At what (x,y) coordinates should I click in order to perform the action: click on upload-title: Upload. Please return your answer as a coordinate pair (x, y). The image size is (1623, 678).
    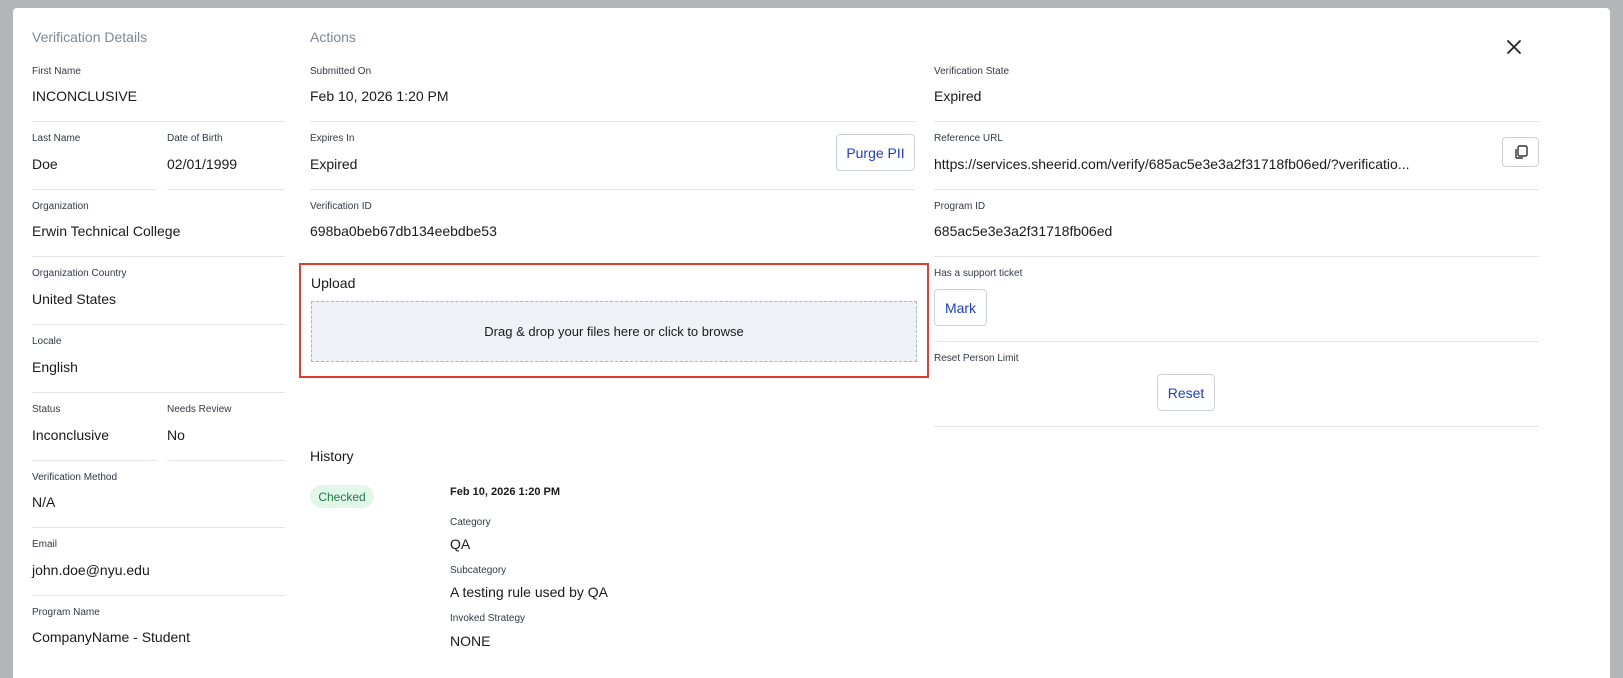
    Looking at the image, I should click on (333, 283).